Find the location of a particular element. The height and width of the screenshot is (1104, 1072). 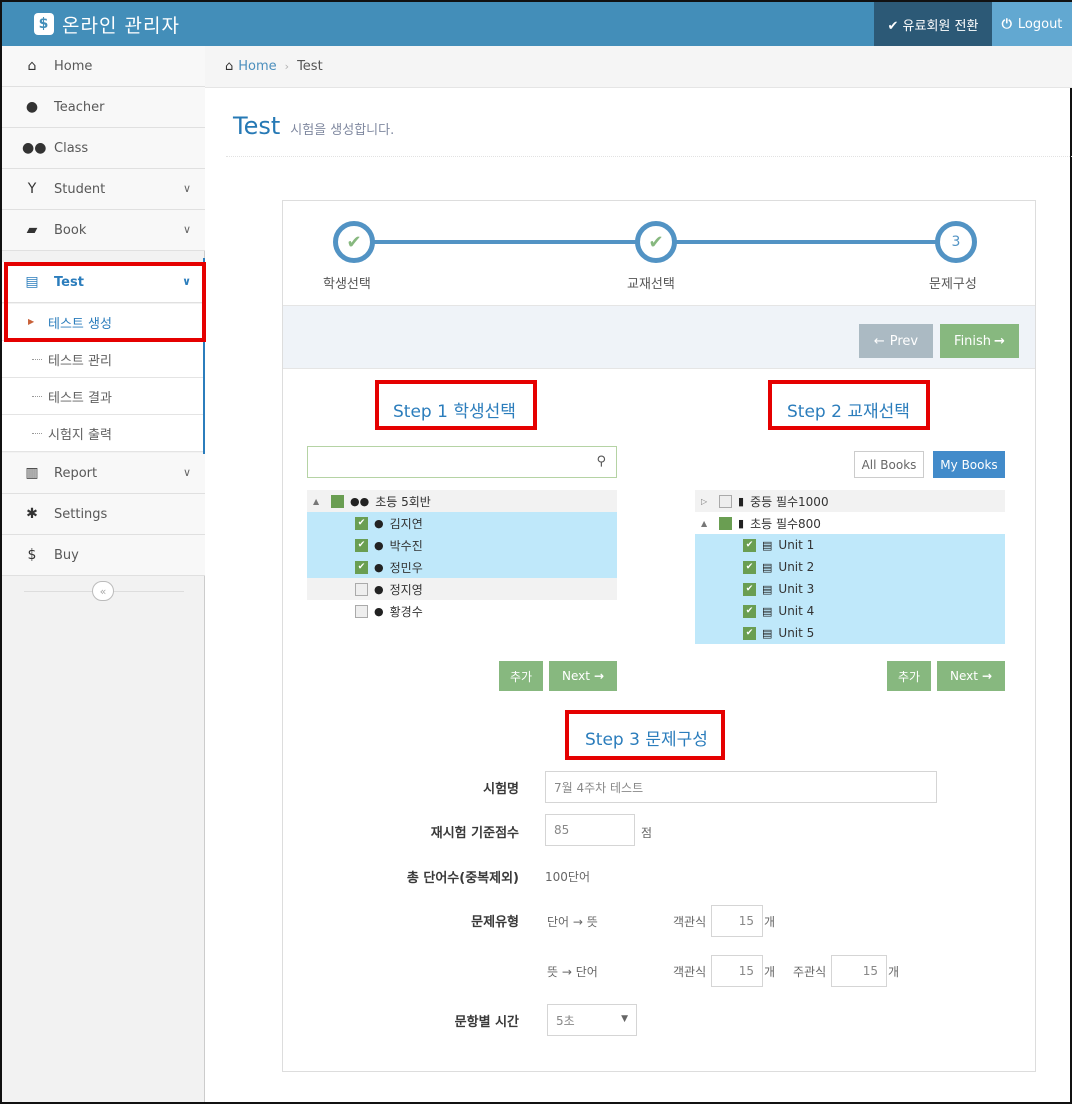

sidebar-item-class: ●● Class is located at coordinates (103, 148).